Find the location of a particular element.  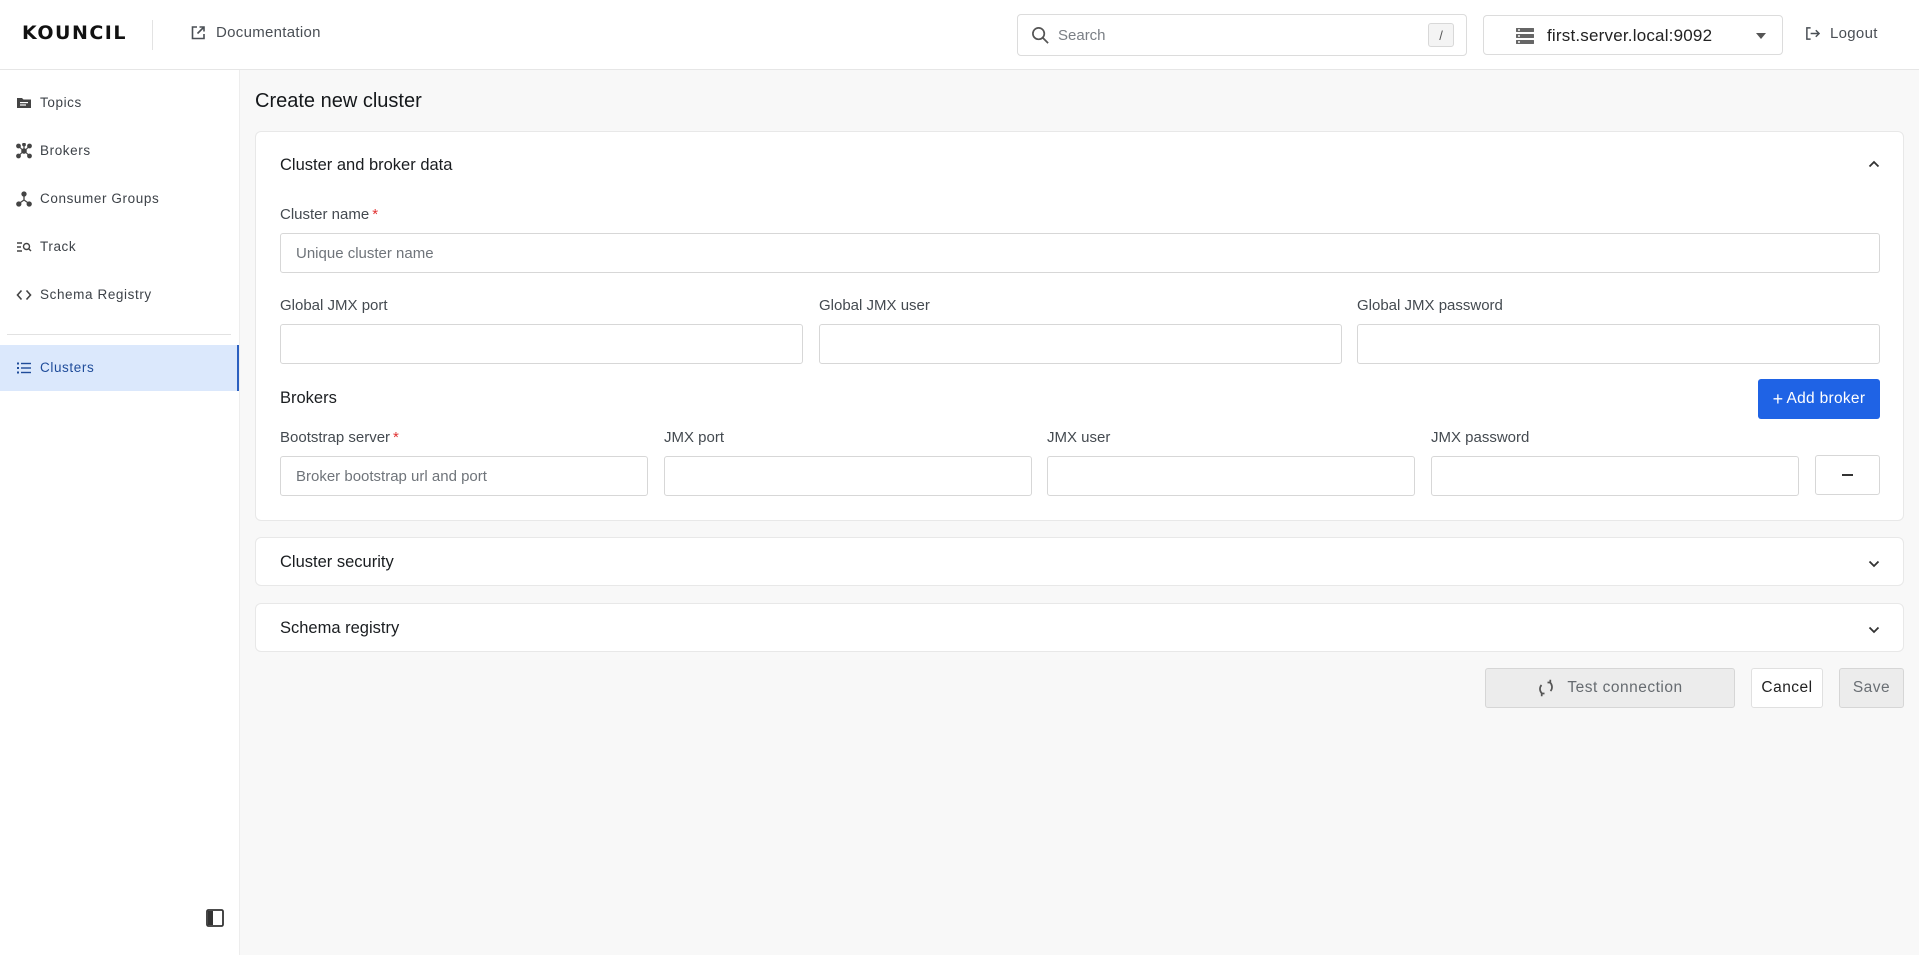

search-input is located at coordinates (1218, 35).